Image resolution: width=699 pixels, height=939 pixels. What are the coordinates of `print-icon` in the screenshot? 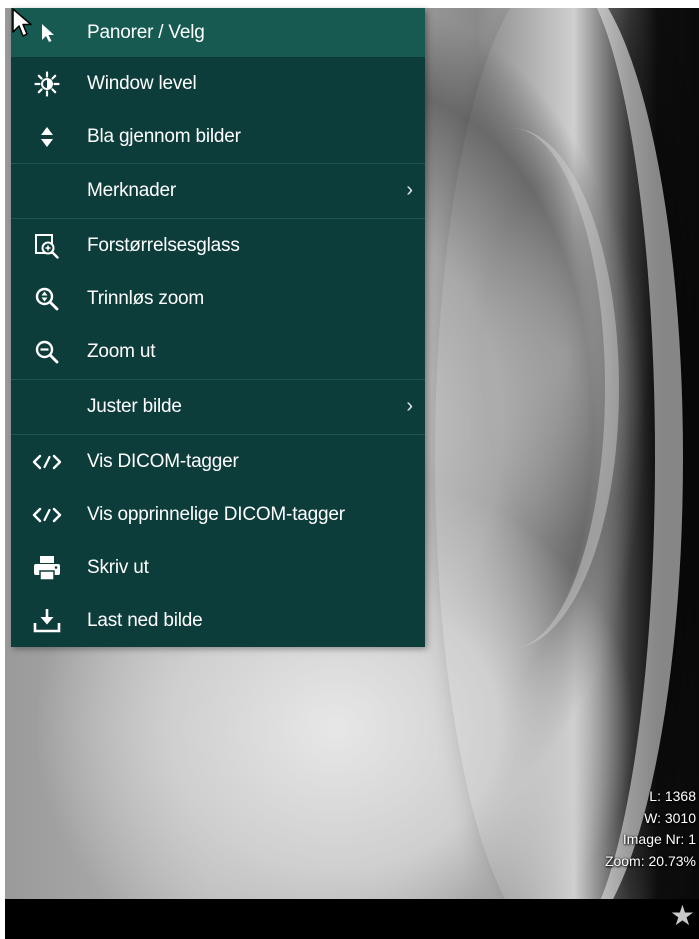 It's located at (47, 568).